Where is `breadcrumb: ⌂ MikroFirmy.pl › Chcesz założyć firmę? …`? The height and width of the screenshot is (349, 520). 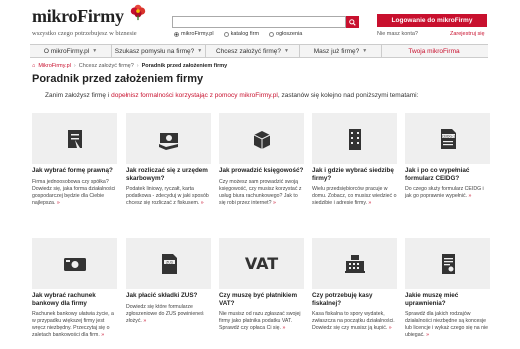 breadcrumb: ⌂ MikroFirmy.pl › Chcesz założyć firmę? … is located at coordinates (129, 66).